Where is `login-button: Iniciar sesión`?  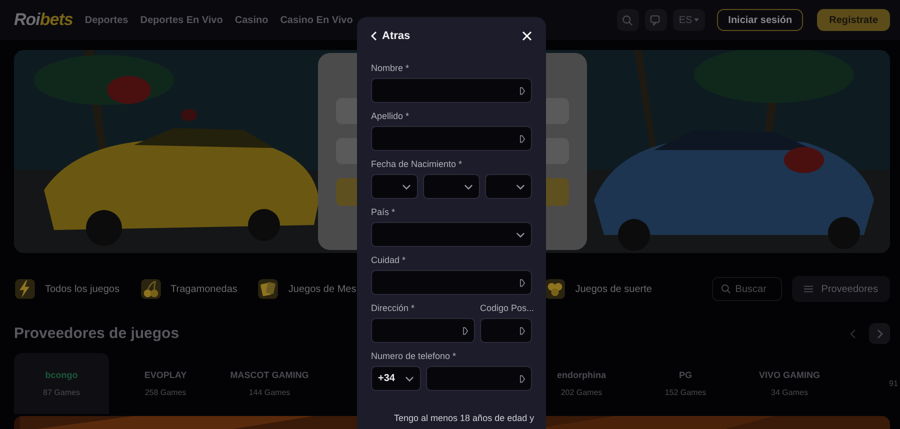 login-button: Iniciar sesión is located at coordinates (760, 20).